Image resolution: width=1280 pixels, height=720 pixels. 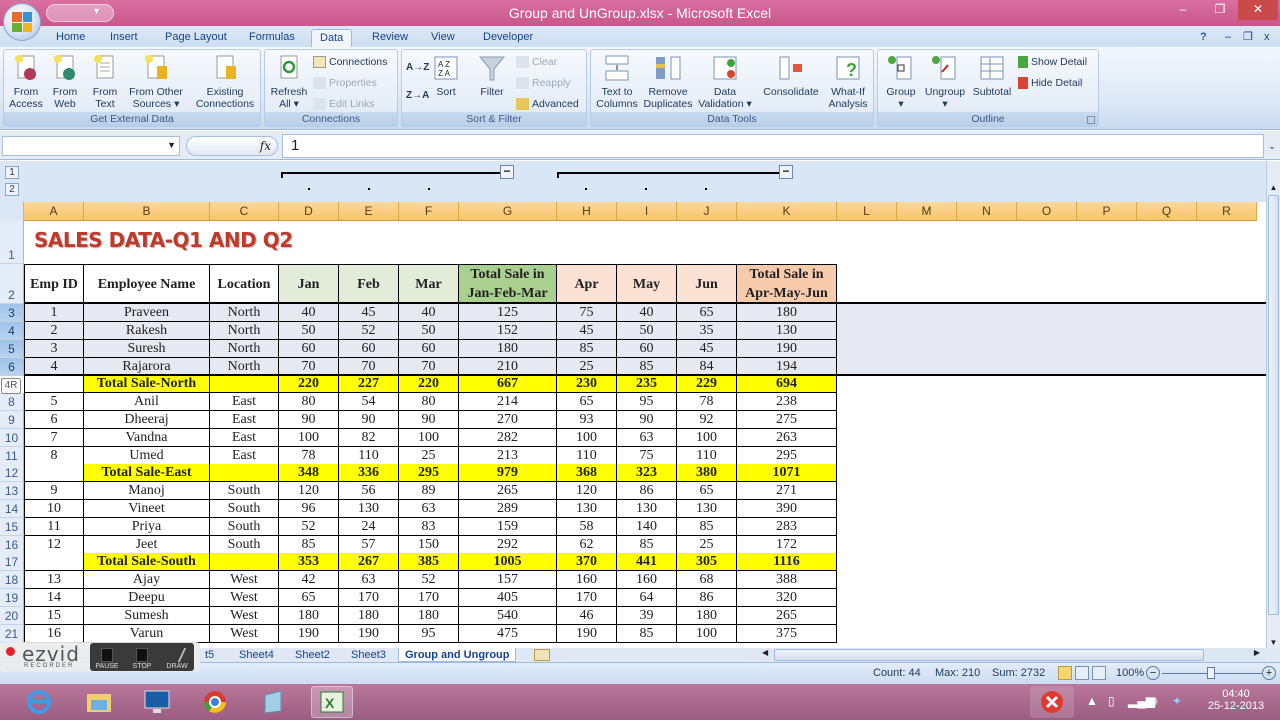 I want to click on table-cell: 60, so click(x=369, y=349).